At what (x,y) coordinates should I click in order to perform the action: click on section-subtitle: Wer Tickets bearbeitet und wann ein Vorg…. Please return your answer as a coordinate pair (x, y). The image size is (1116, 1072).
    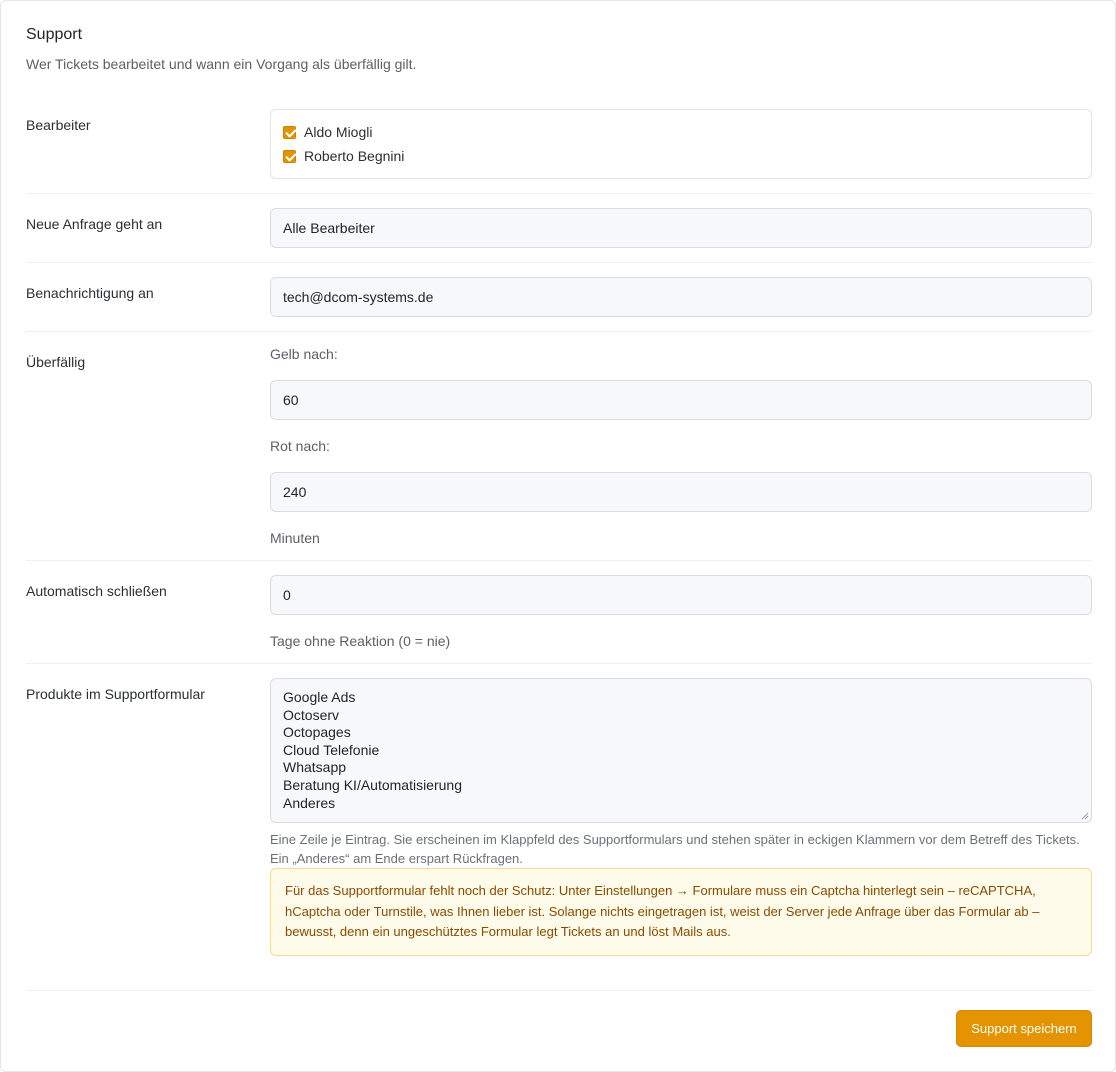
    Looking at the image, I should click on (221, 64).